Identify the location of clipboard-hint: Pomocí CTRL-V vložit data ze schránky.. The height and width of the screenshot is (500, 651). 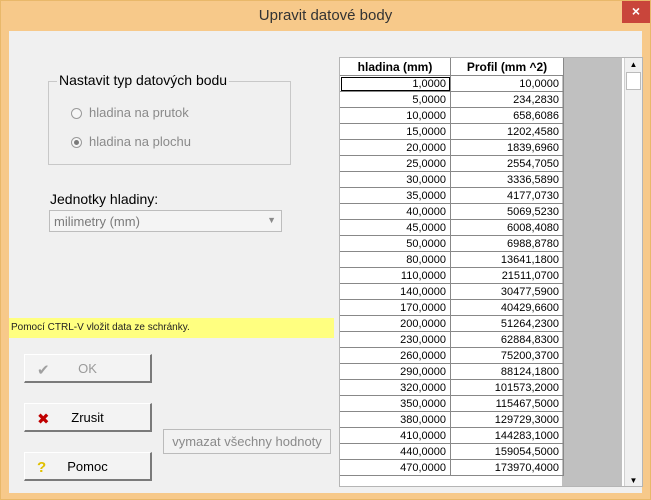
(171, 328).